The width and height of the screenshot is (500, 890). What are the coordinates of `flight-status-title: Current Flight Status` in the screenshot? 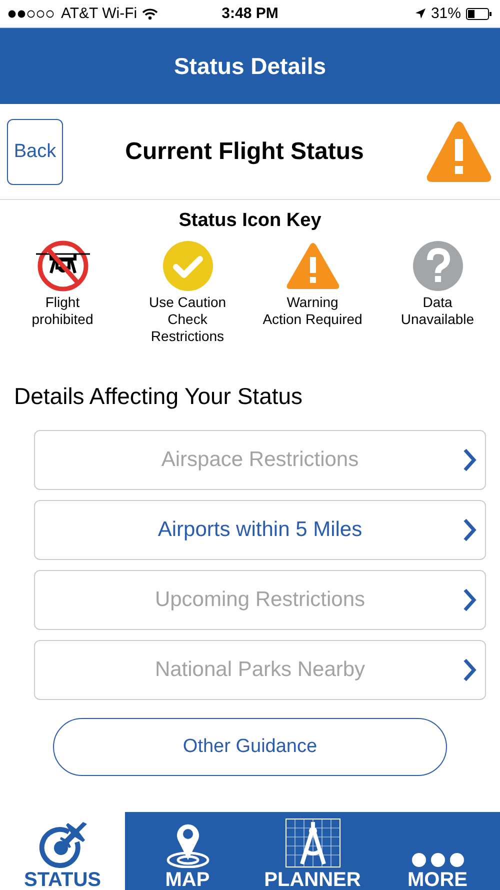 It's located at (244, 152).